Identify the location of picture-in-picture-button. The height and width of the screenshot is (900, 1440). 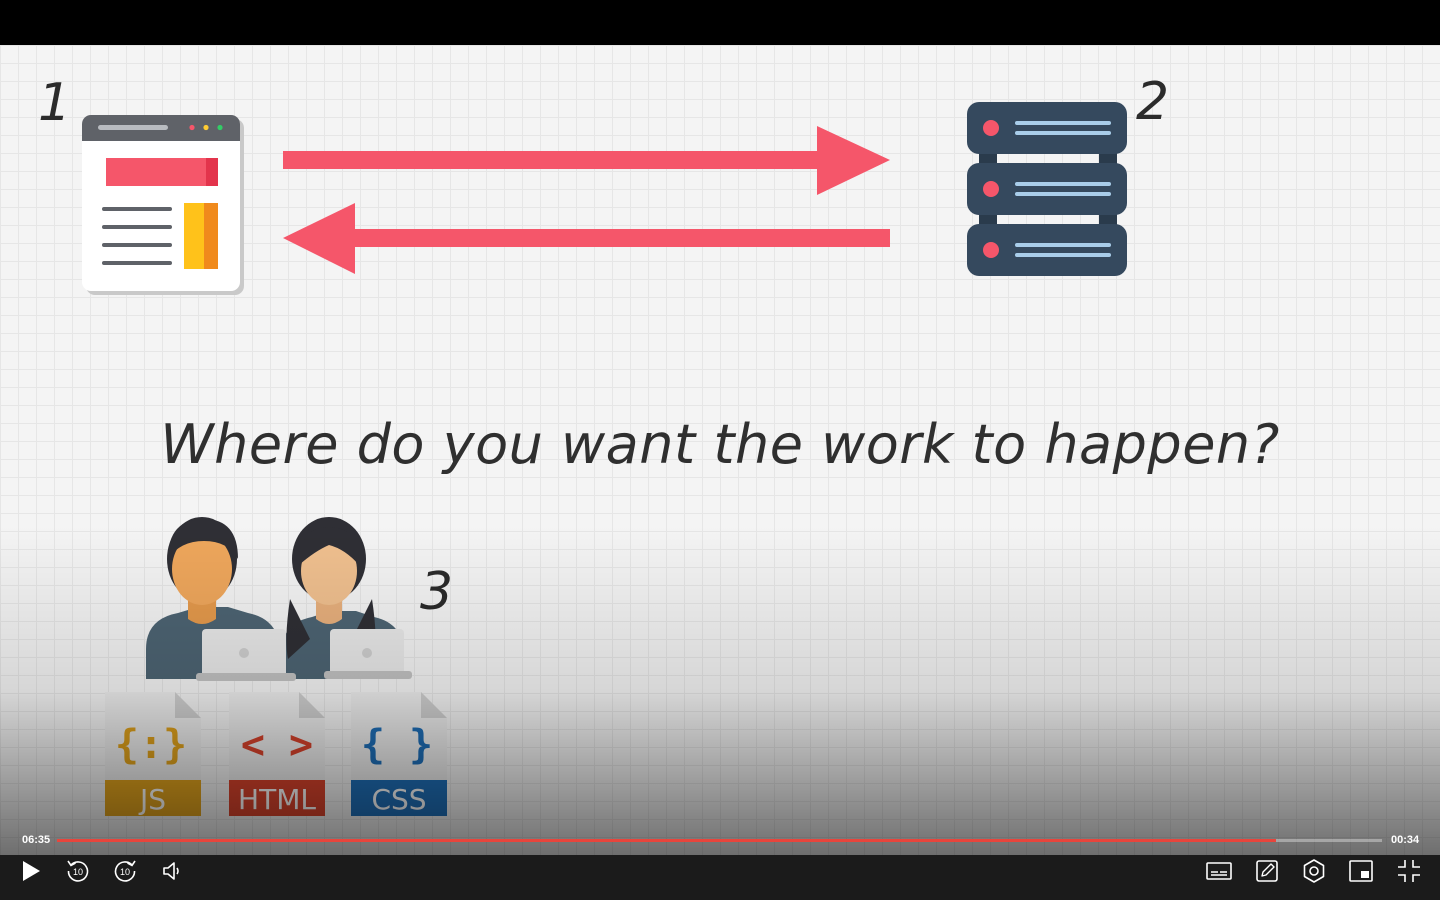
(1361, 871).